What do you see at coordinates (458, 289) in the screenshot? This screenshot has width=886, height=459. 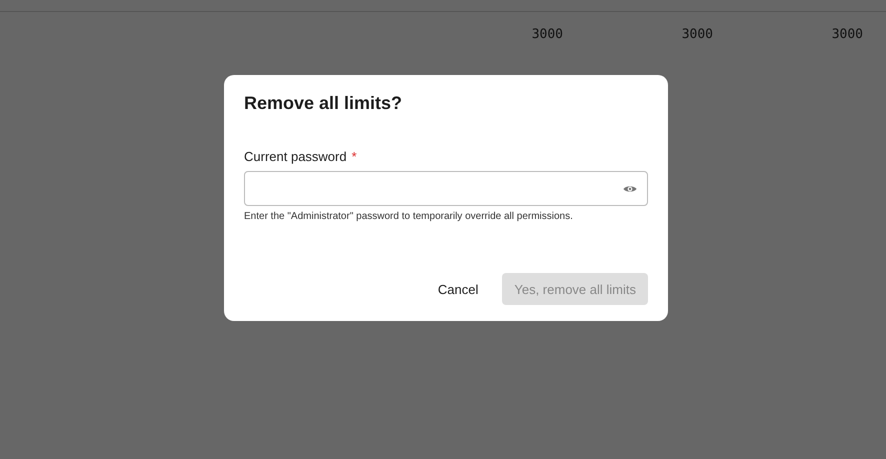 I see `cancel-button: Cancel` at bounding box center [458, 289].